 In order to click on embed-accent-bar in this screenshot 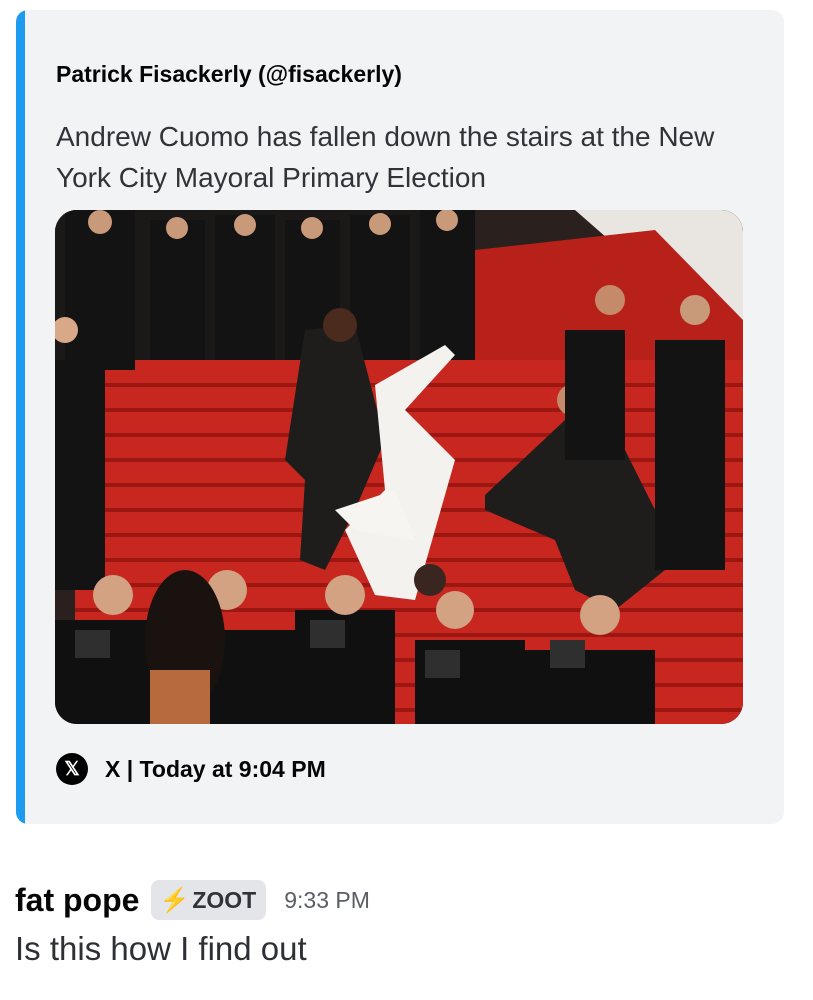, I will do `click(20, 417)`.